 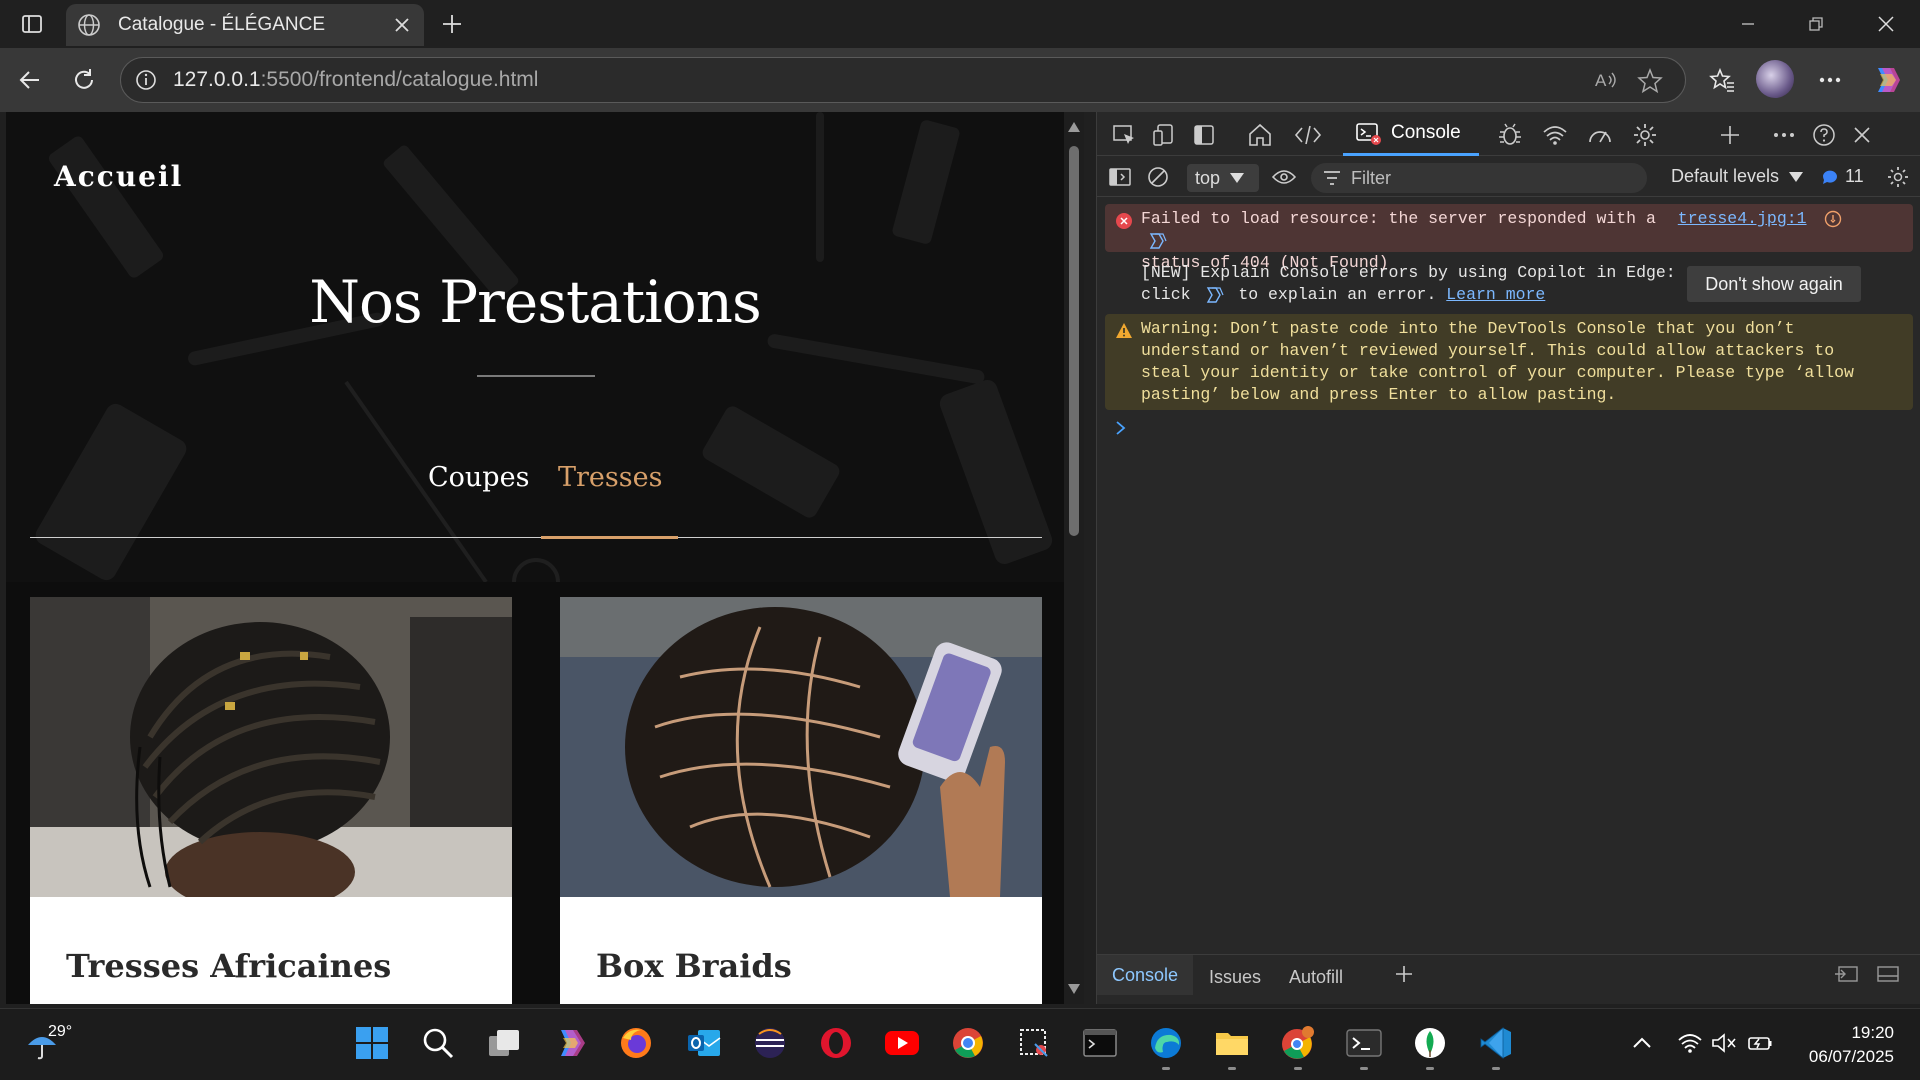 I want to click on network-wifi-icon, so click(x=1555, y=135).